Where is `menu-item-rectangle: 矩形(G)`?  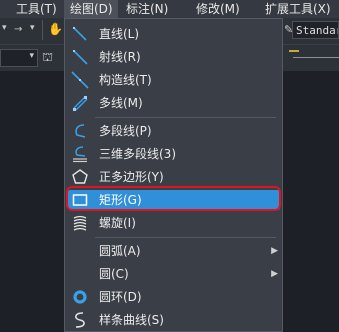 menu-item-rectangle: 矩形(G) is located at coordinates (173, 200).